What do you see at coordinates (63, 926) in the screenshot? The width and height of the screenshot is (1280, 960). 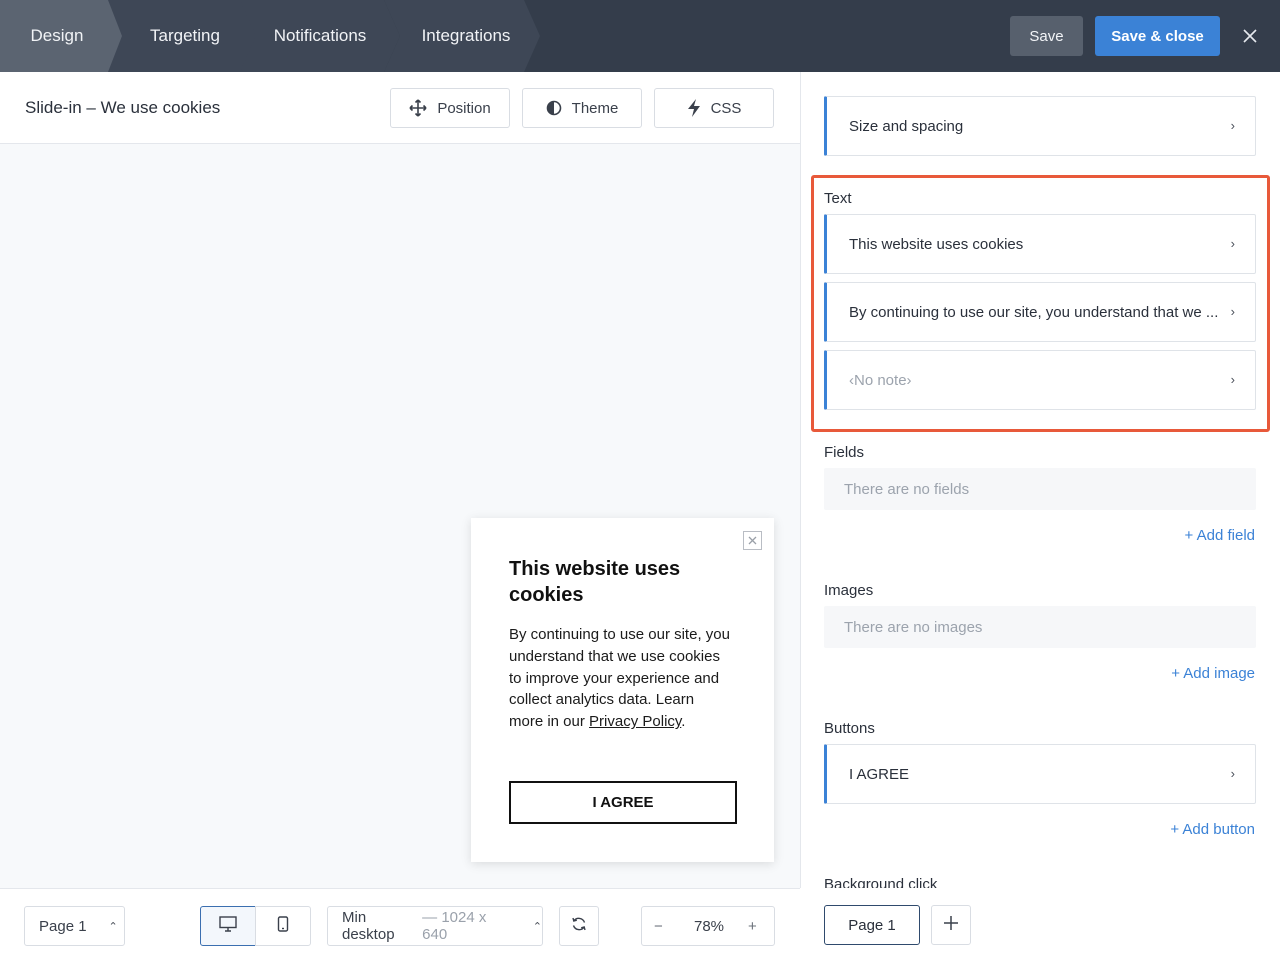 I see `page-select-value: Page 1` at bounding box center [63, 926].